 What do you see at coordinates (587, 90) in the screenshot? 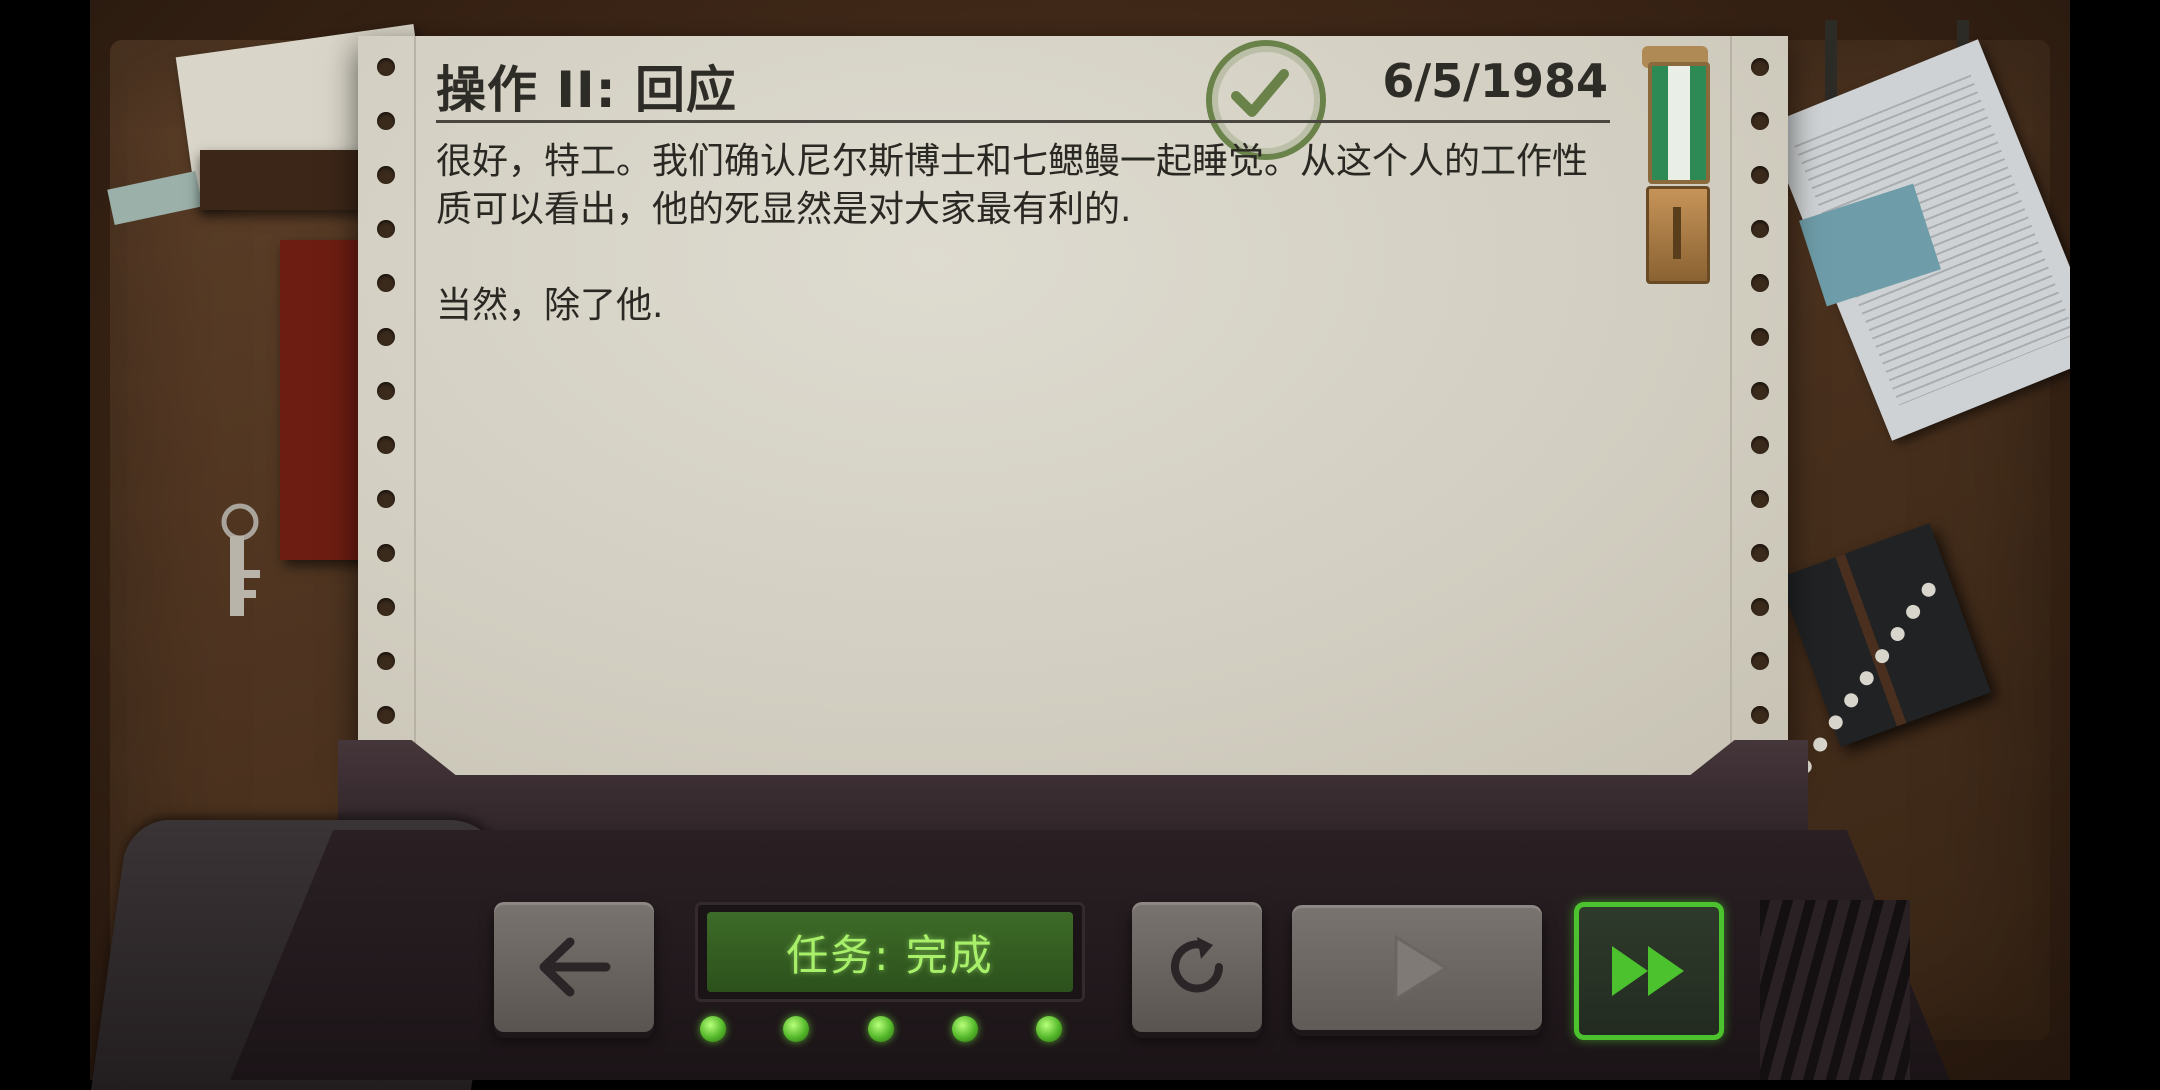
I see `mission-title: 操作 II: 回应` at bounding box center [587, 90].